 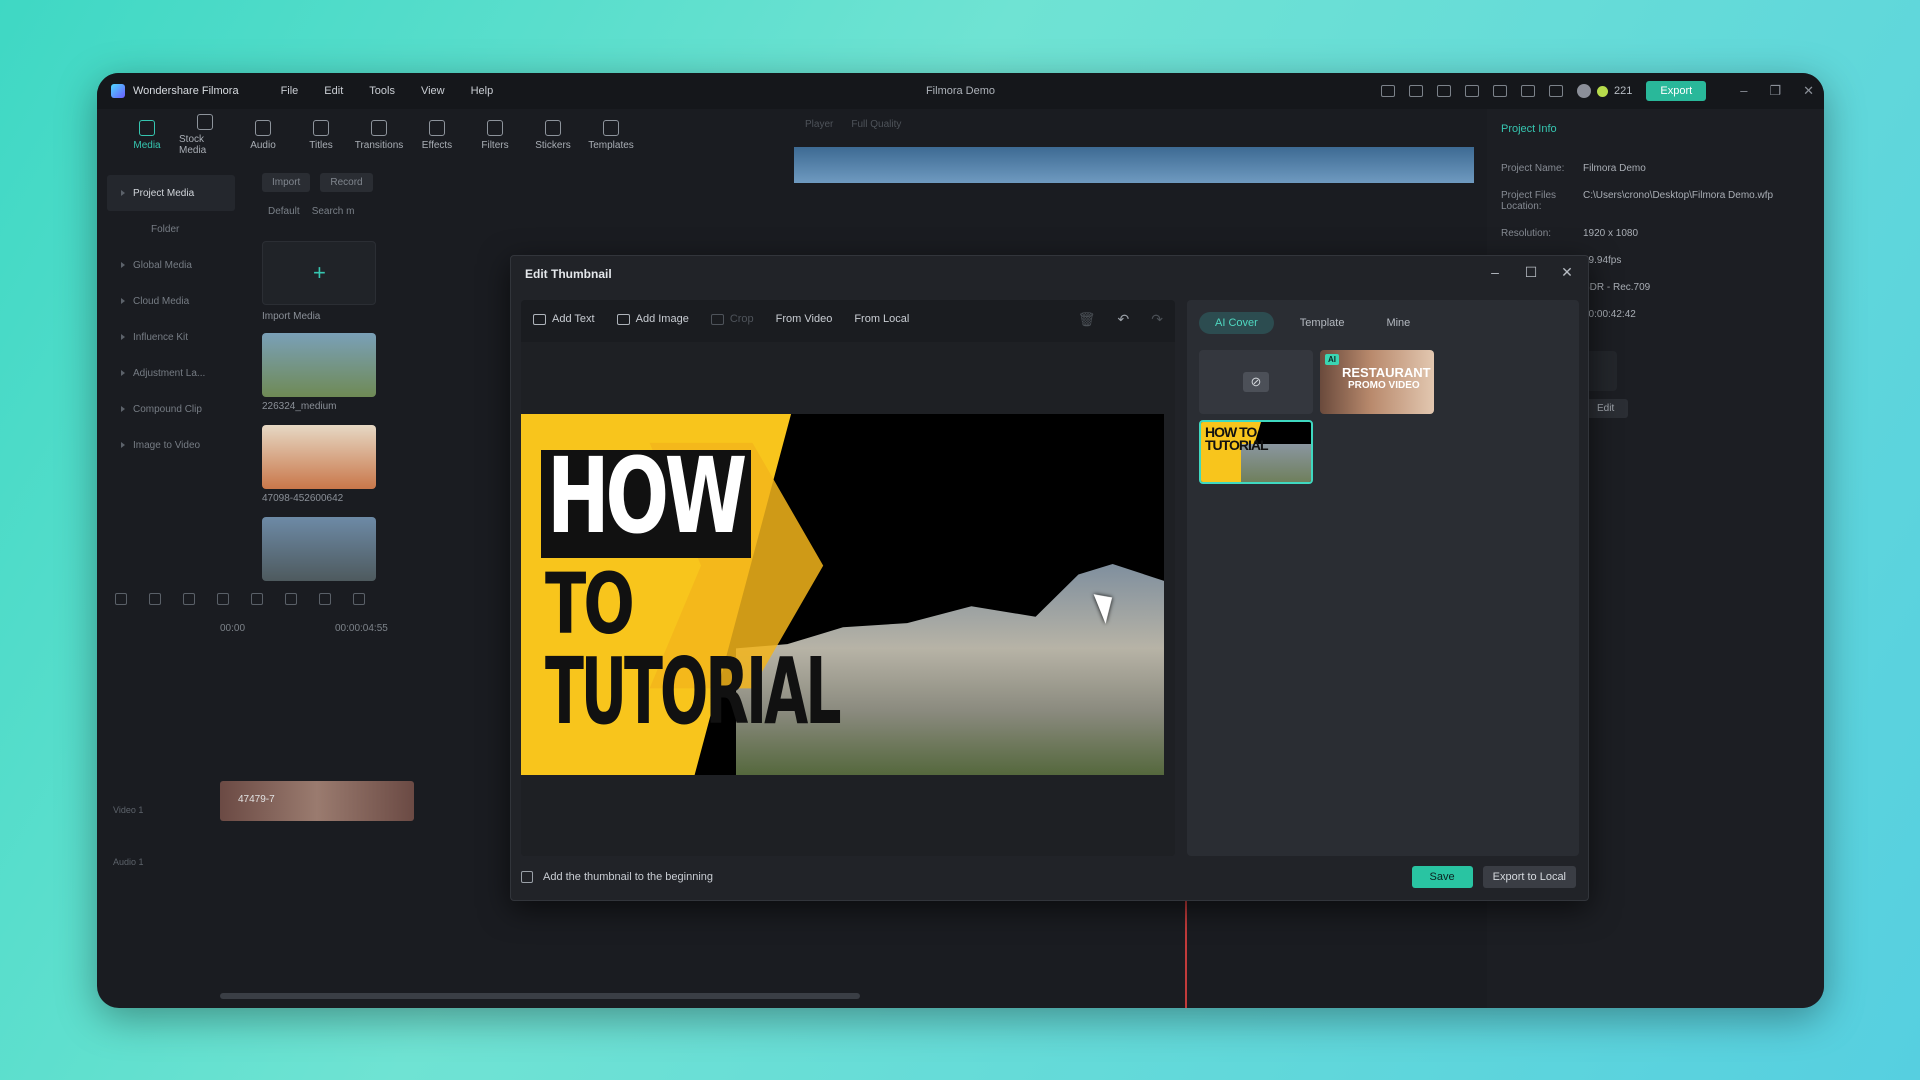 What do you see at coordinates (290, 91) in the screenshot?
I see `menu-file: File` at bounding box center [290, 91].